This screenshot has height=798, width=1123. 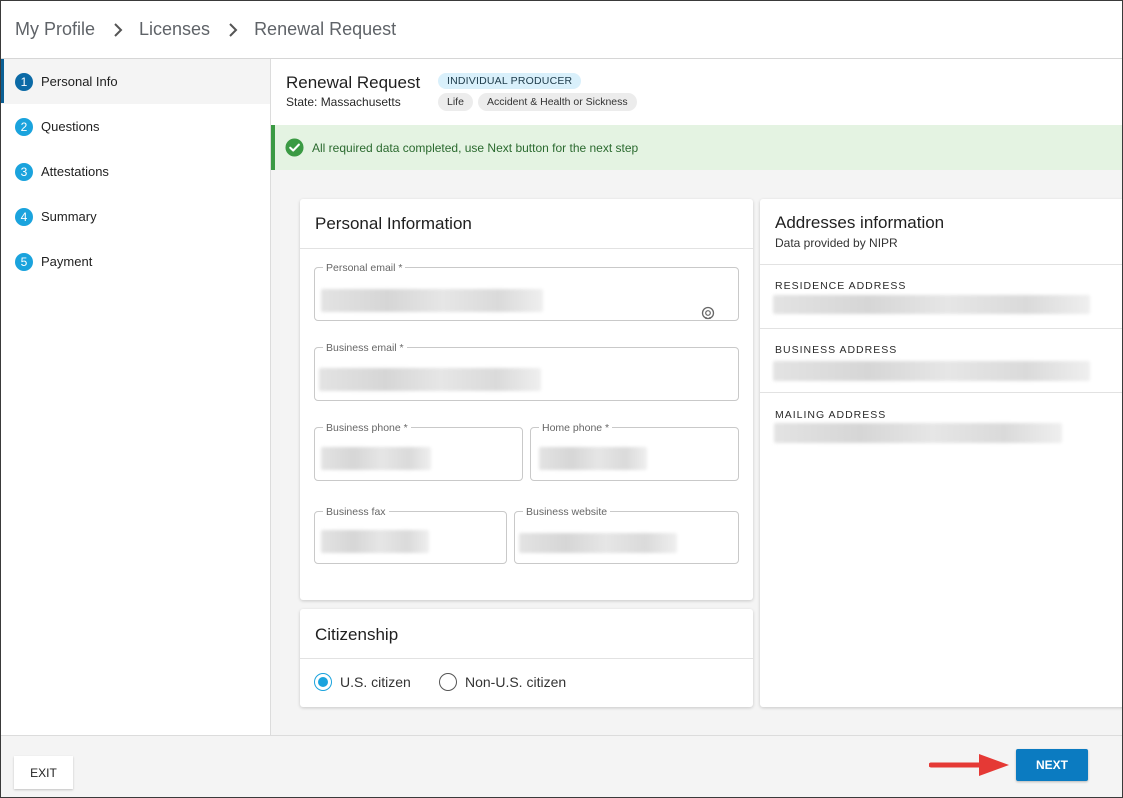 I want to click on sidebar-step-summary: 4 Summary, so click(x=135, y=216).